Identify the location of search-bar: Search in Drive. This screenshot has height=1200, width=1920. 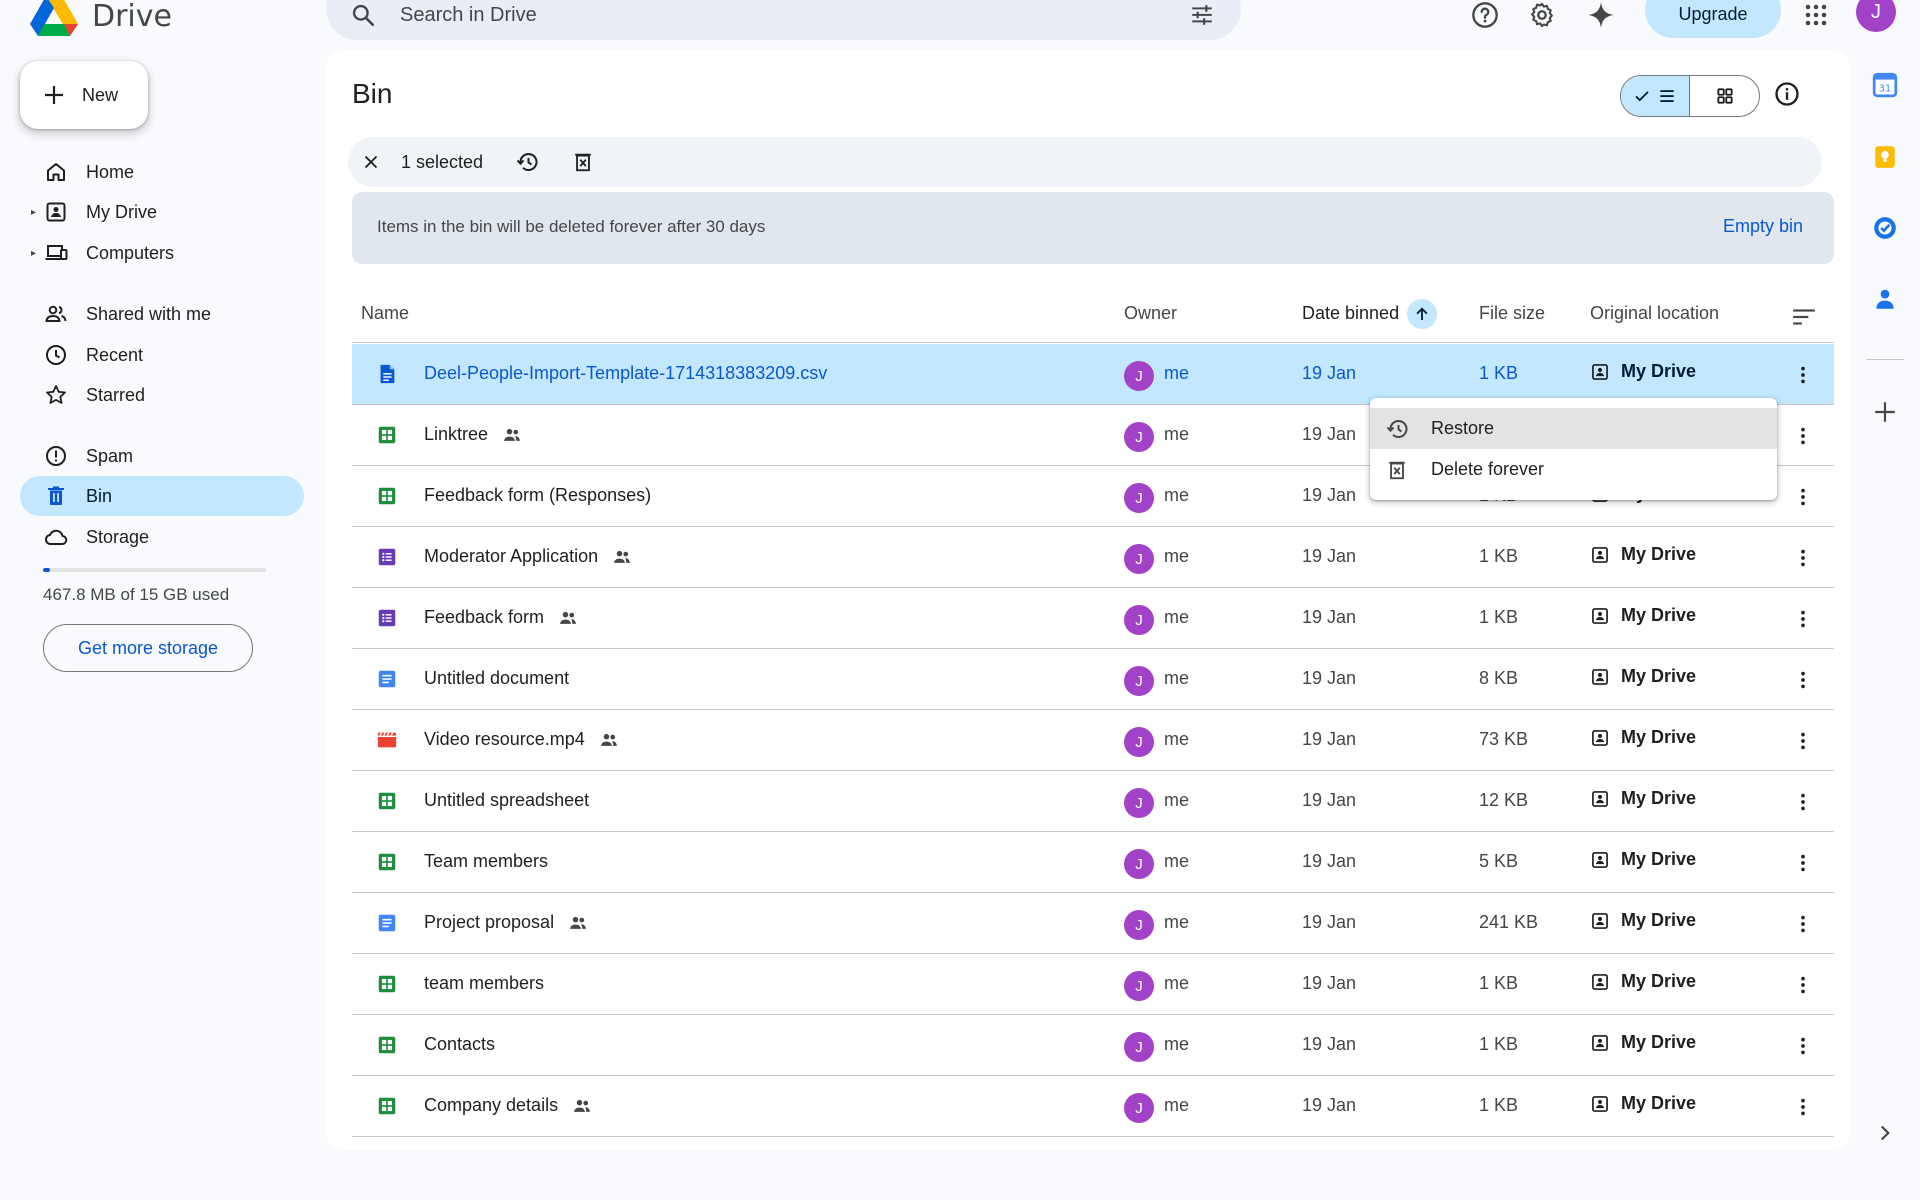
(783, 20).